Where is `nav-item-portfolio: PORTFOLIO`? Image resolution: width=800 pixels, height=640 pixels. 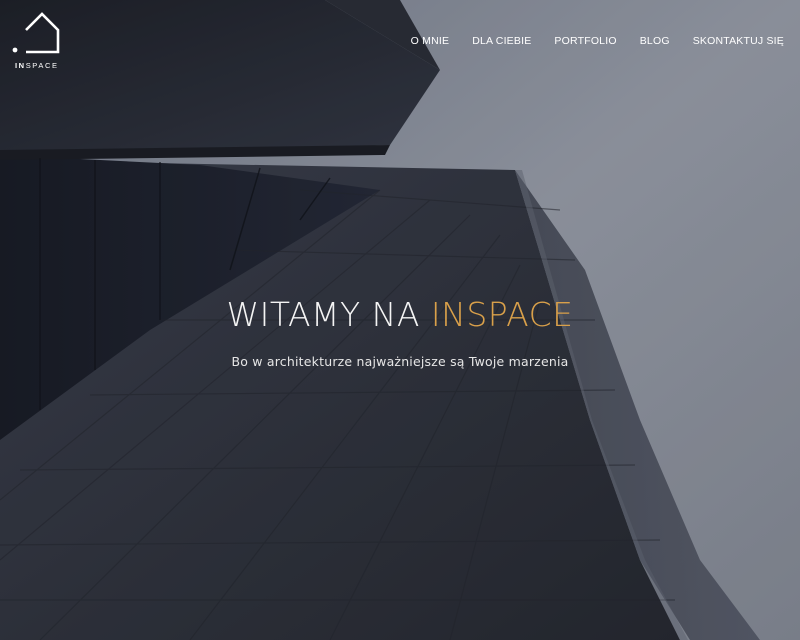
nav-item-portfolio: PORTFOLIO is located at coordinates (585, 41).